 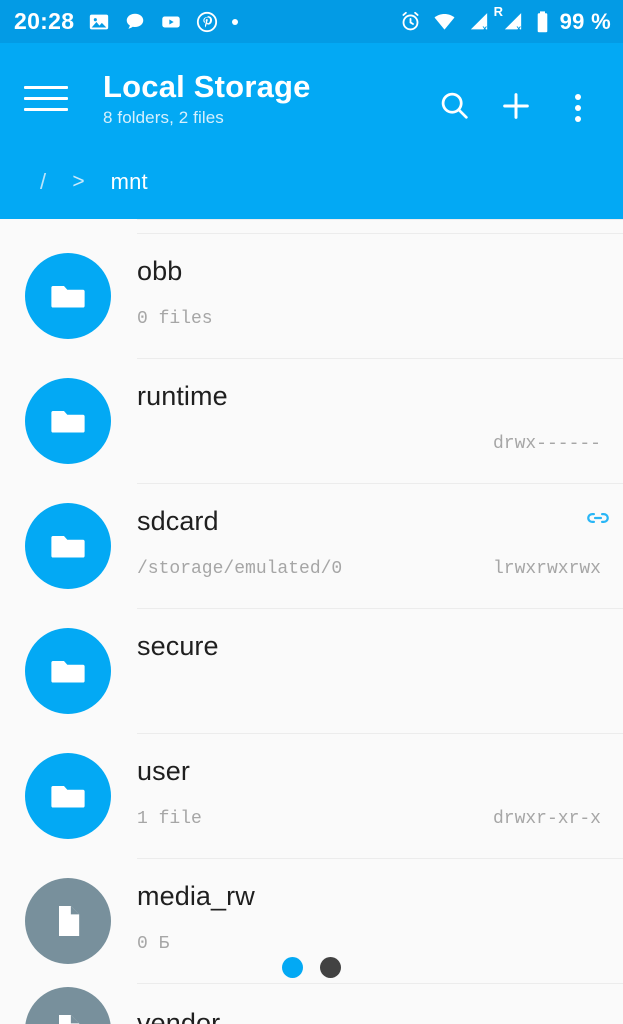 What do you see at coordinates (207, 22) in the screenshot?
I see `pinterest-icon` at bounding box center [207, 22].